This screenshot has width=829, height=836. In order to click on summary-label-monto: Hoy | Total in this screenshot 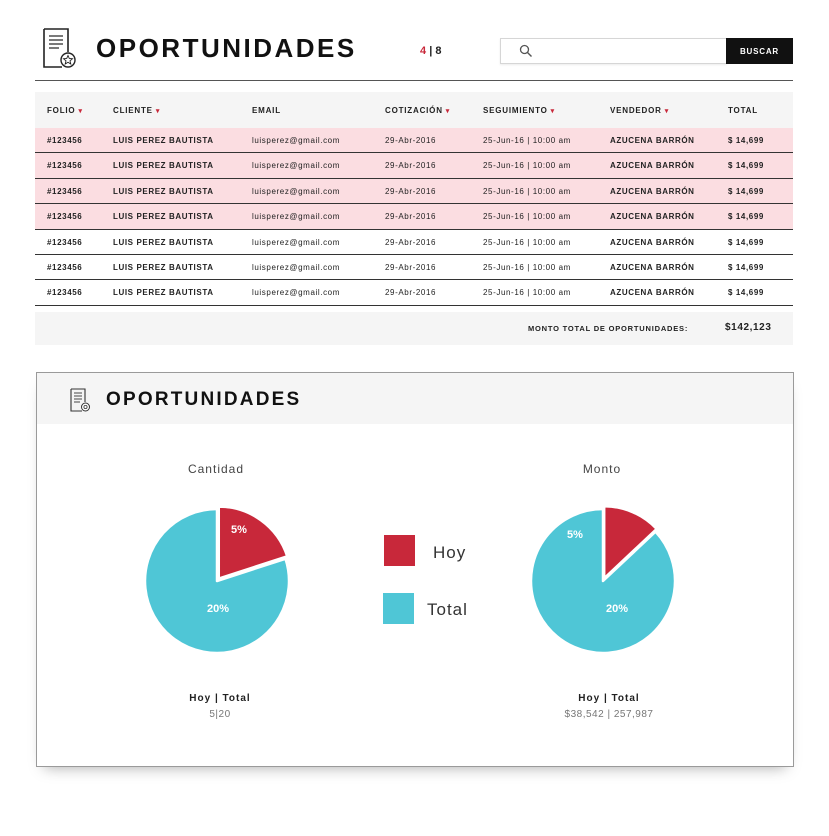, I will do `click(609, 698)`.